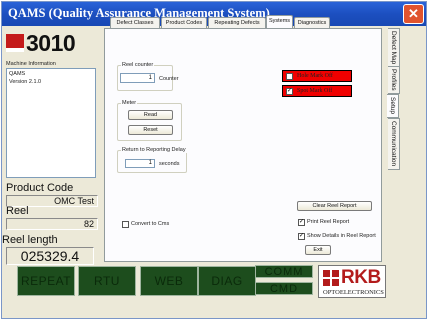 This screenshot has width=428, height=320. I want to click on spot-mark-label: Spot Mark Off, so click(315, 91).